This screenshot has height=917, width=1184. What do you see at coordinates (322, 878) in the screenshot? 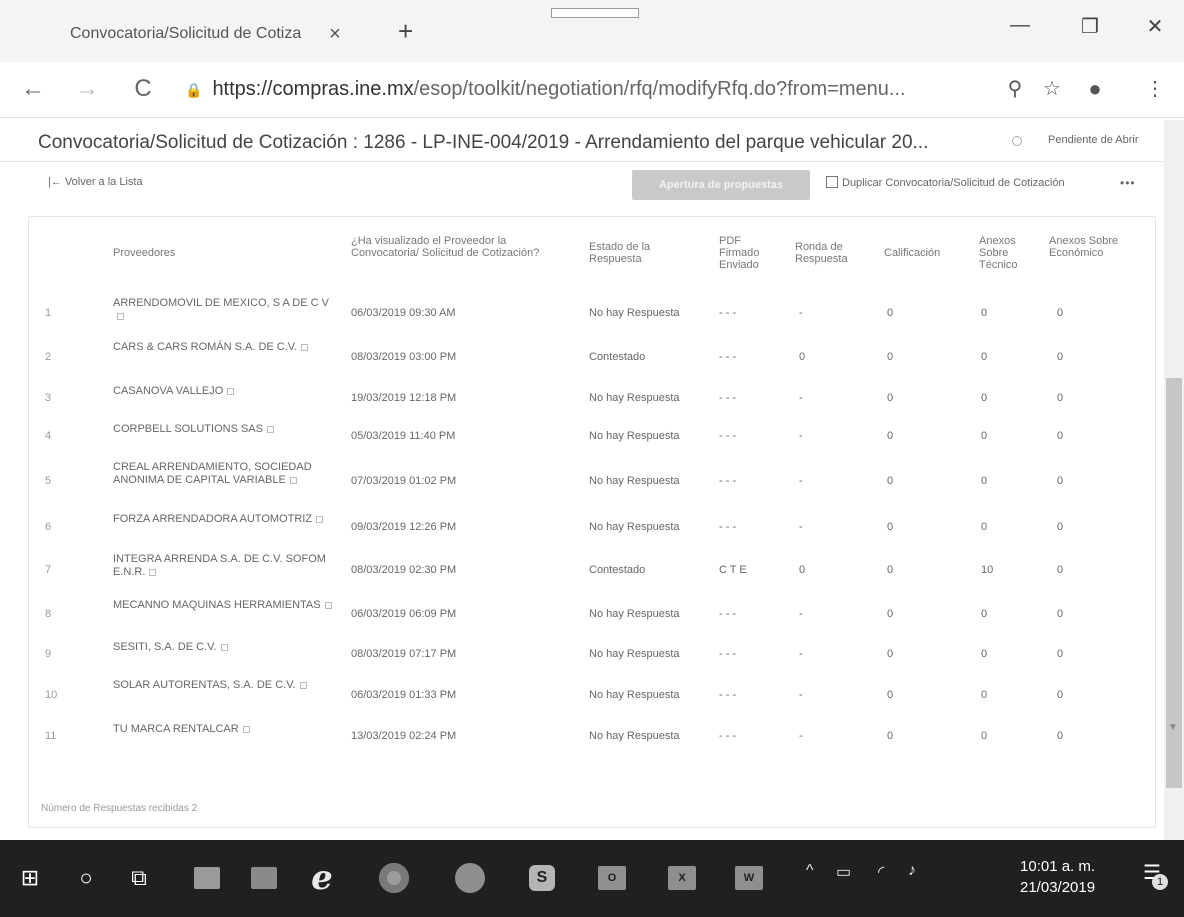
I see `internet-explorer-icon: e` at bounding box center [322, 878].